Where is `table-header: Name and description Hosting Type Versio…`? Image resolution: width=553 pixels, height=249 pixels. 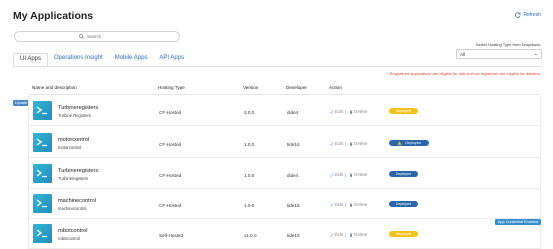
table-header: Name and description Hosting Type Versio… is located at coordinates (284, 89).